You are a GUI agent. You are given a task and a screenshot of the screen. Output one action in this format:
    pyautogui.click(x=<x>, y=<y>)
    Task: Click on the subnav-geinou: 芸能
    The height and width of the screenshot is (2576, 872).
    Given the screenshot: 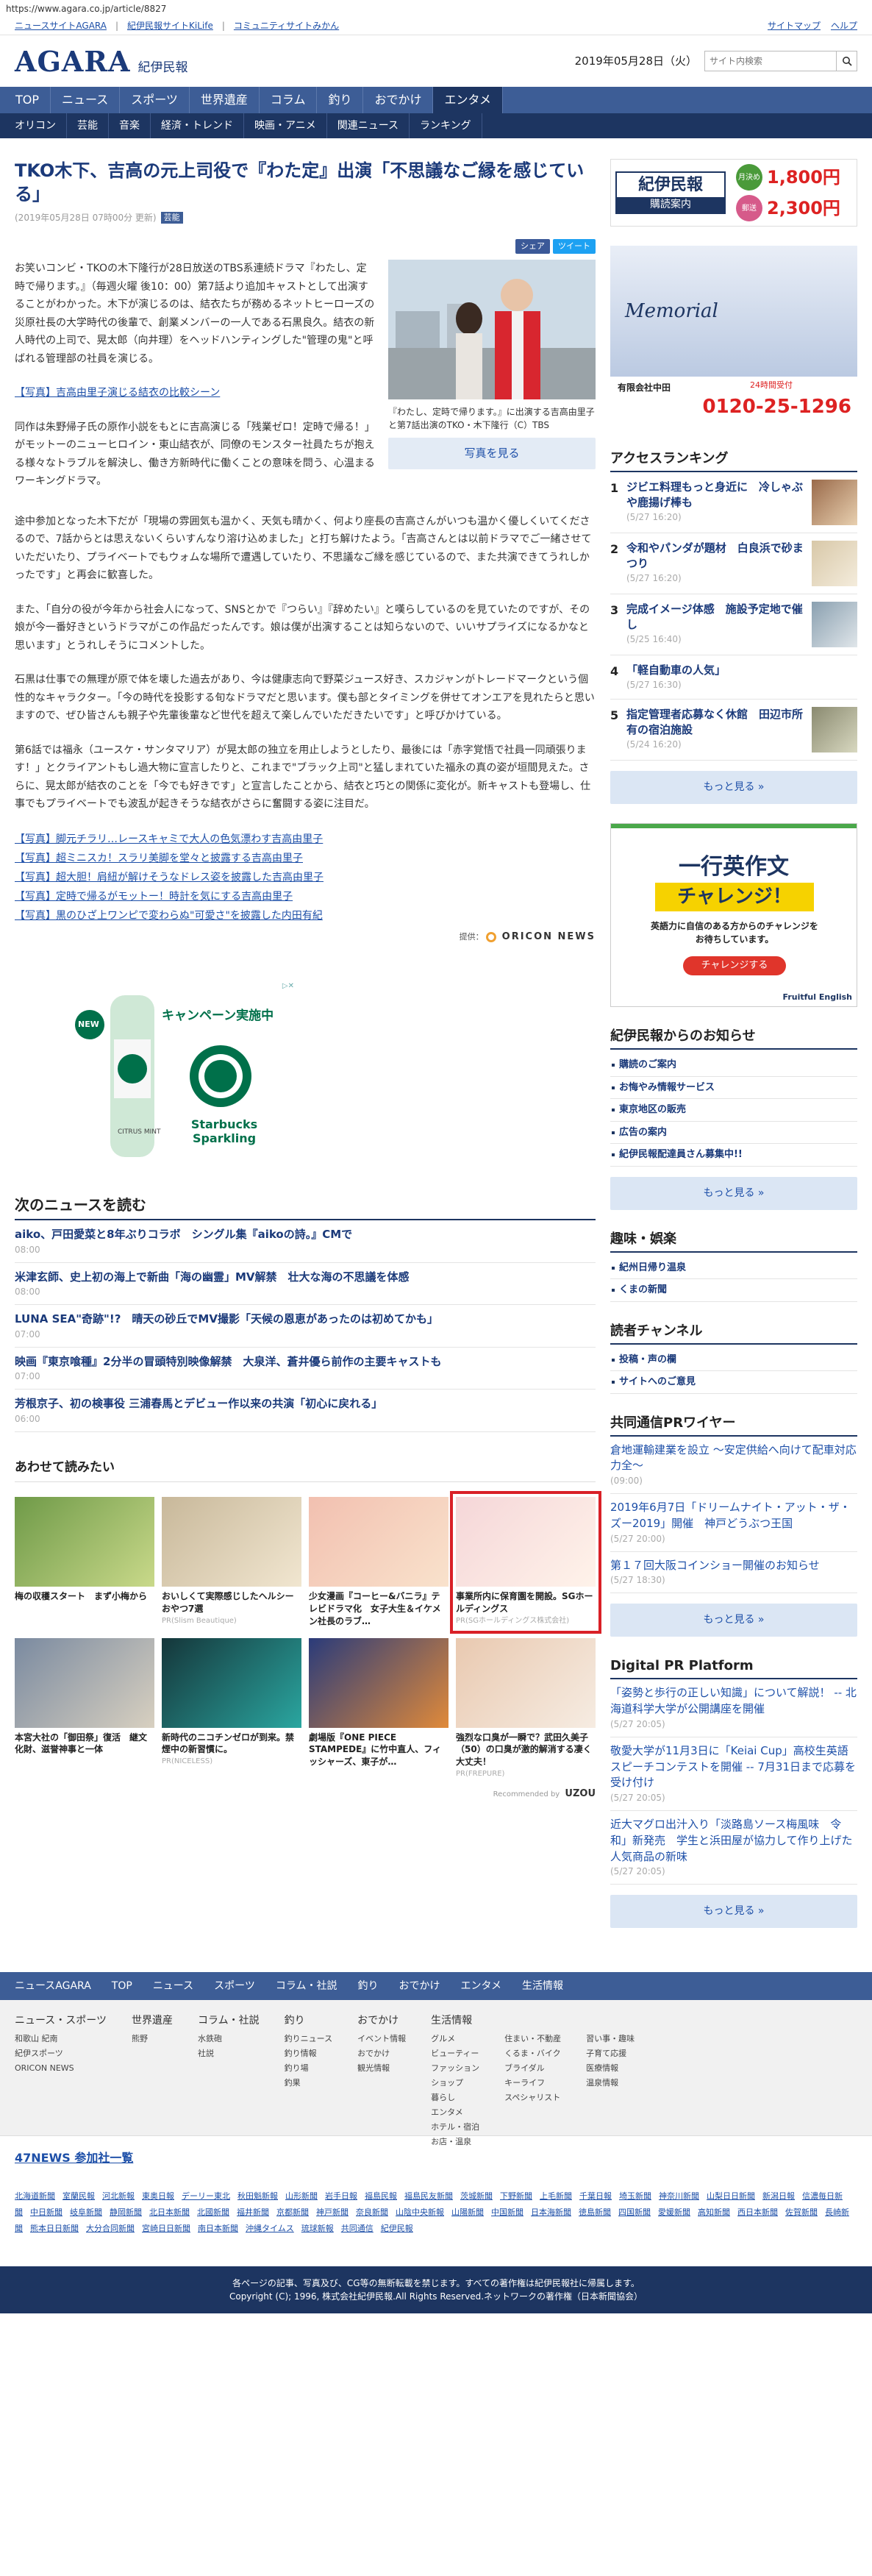 What is the action you would take?
    pyautogui.click(x=88, y=125)
    